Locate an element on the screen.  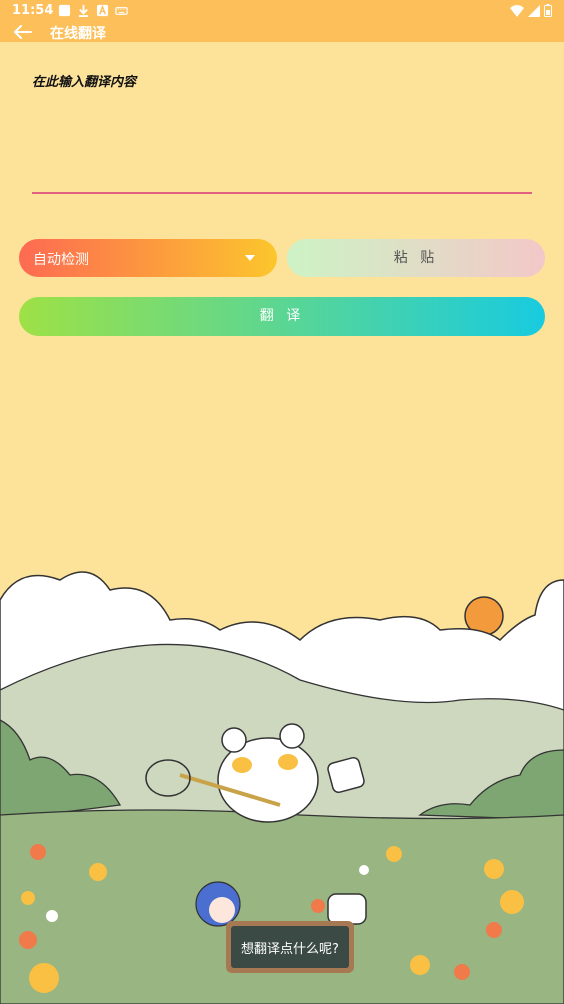
status-time: 11:54 is located at coordinates (33, 10).